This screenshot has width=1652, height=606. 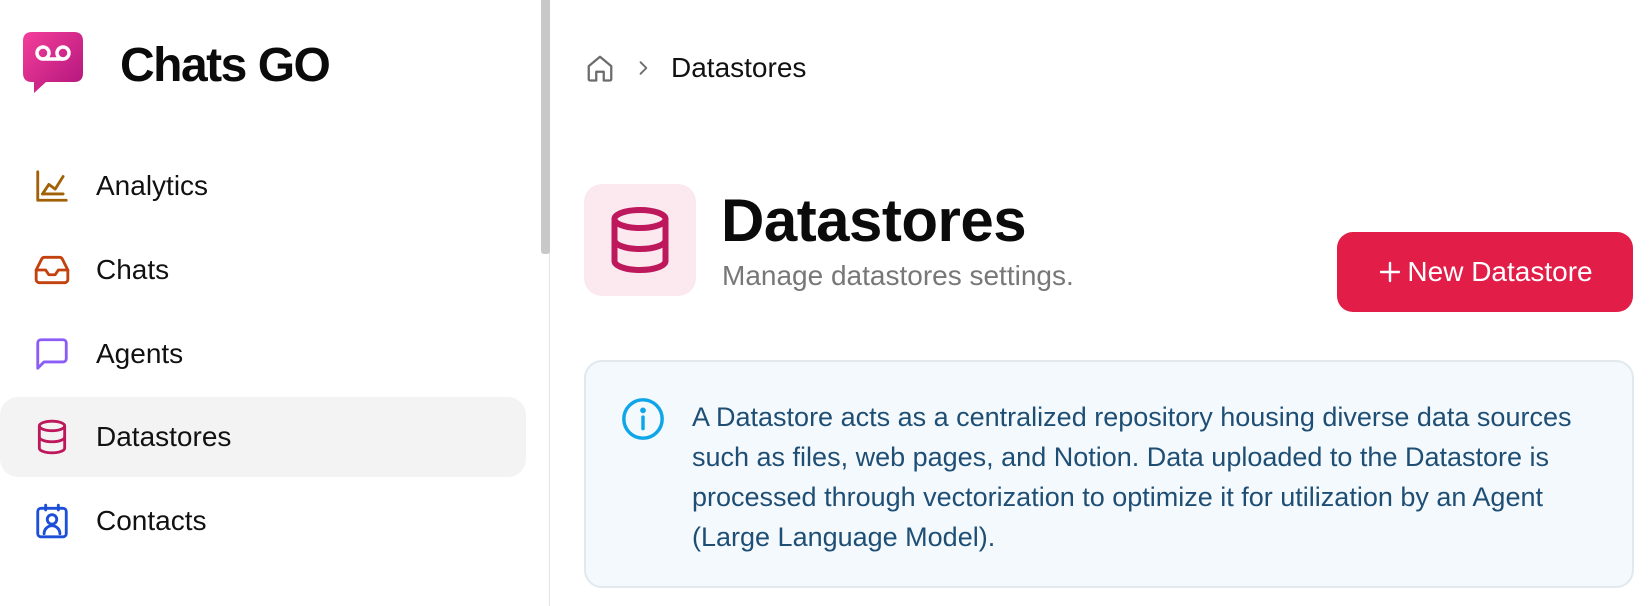 I want to click on sidebar-item-label: Contacts, so click(x=151, y=520).